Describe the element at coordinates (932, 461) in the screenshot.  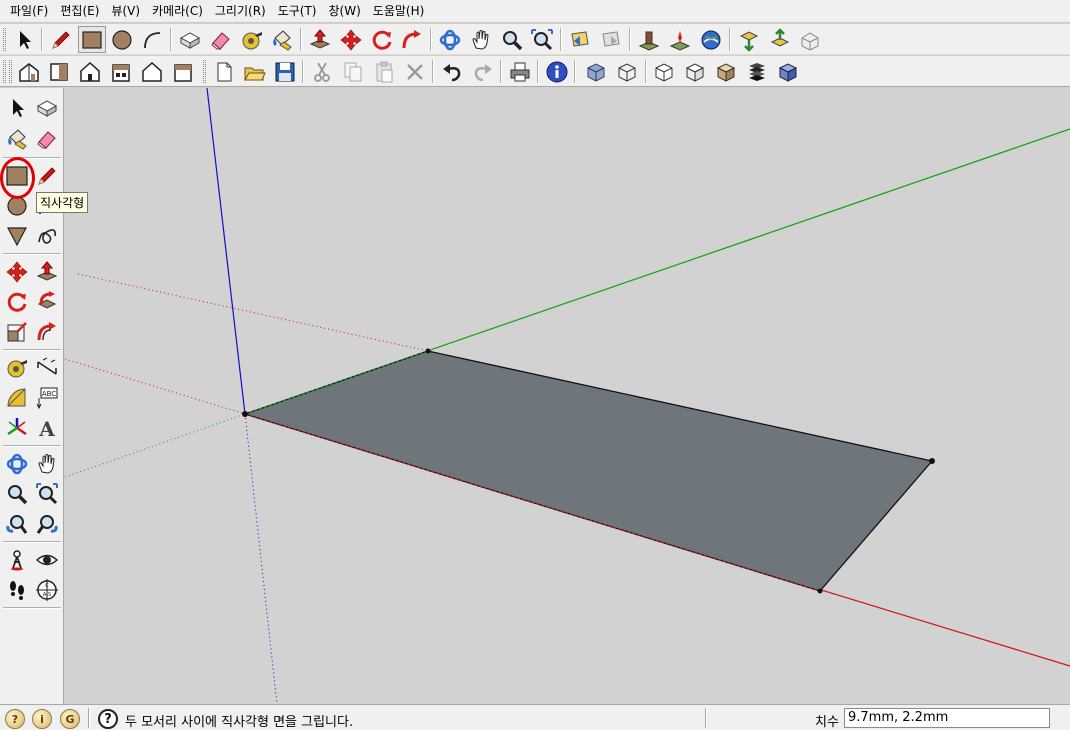
I see `cursor-vertex` at that location.